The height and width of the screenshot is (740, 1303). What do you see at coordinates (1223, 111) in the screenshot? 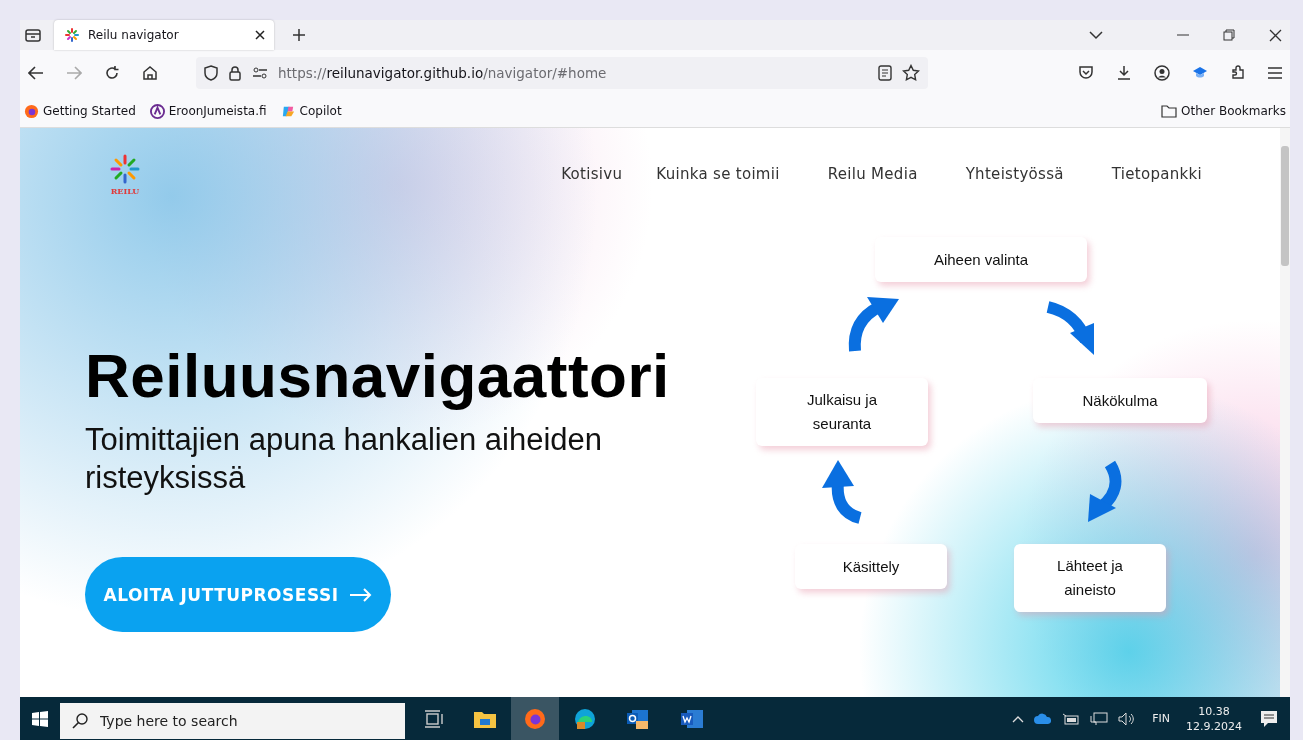
I see `bookmark-folder: Other Bookmarks` at bounding box center [1223, 111].